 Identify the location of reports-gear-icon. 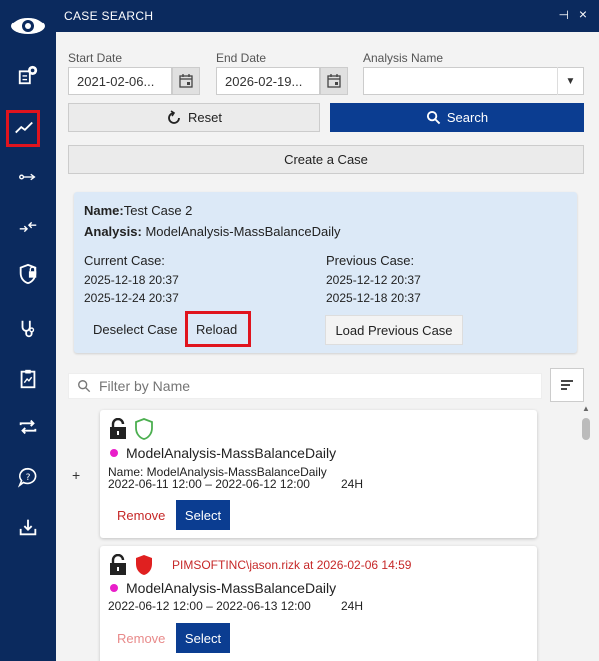
(28, 75).